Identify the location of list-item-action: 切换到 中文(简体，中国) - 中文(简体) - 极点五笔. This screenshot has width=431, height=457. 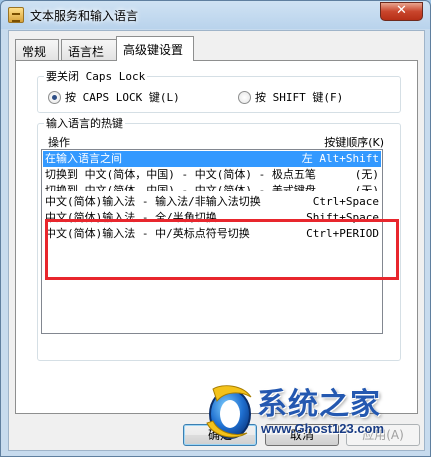
(180, 174).